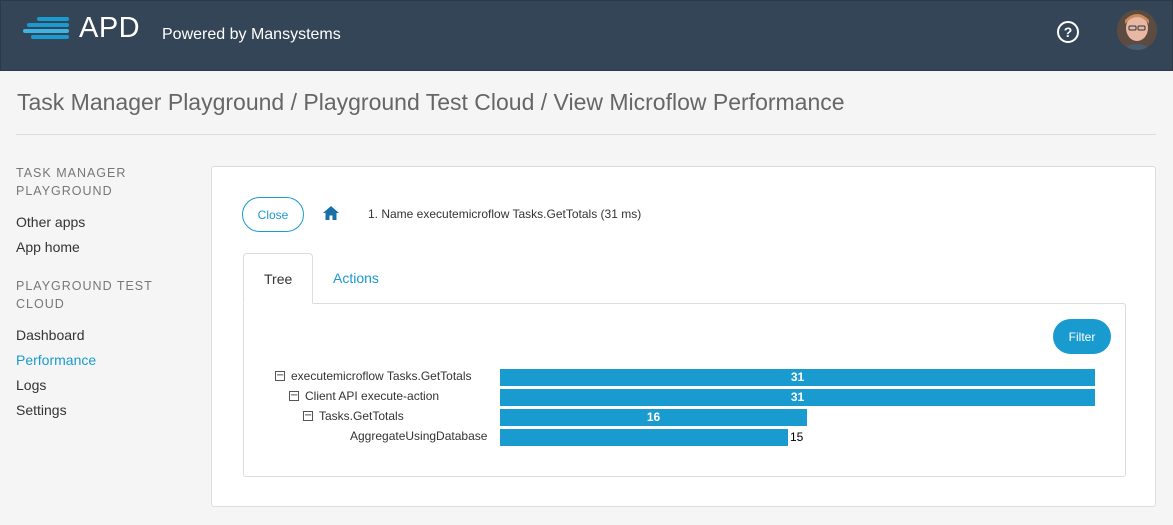 The image size is (1173, 525). Describe the element at coordinates (106, 335) in the screenshot. I see `sidebar-item-dashboard: Dashboard` at that location.